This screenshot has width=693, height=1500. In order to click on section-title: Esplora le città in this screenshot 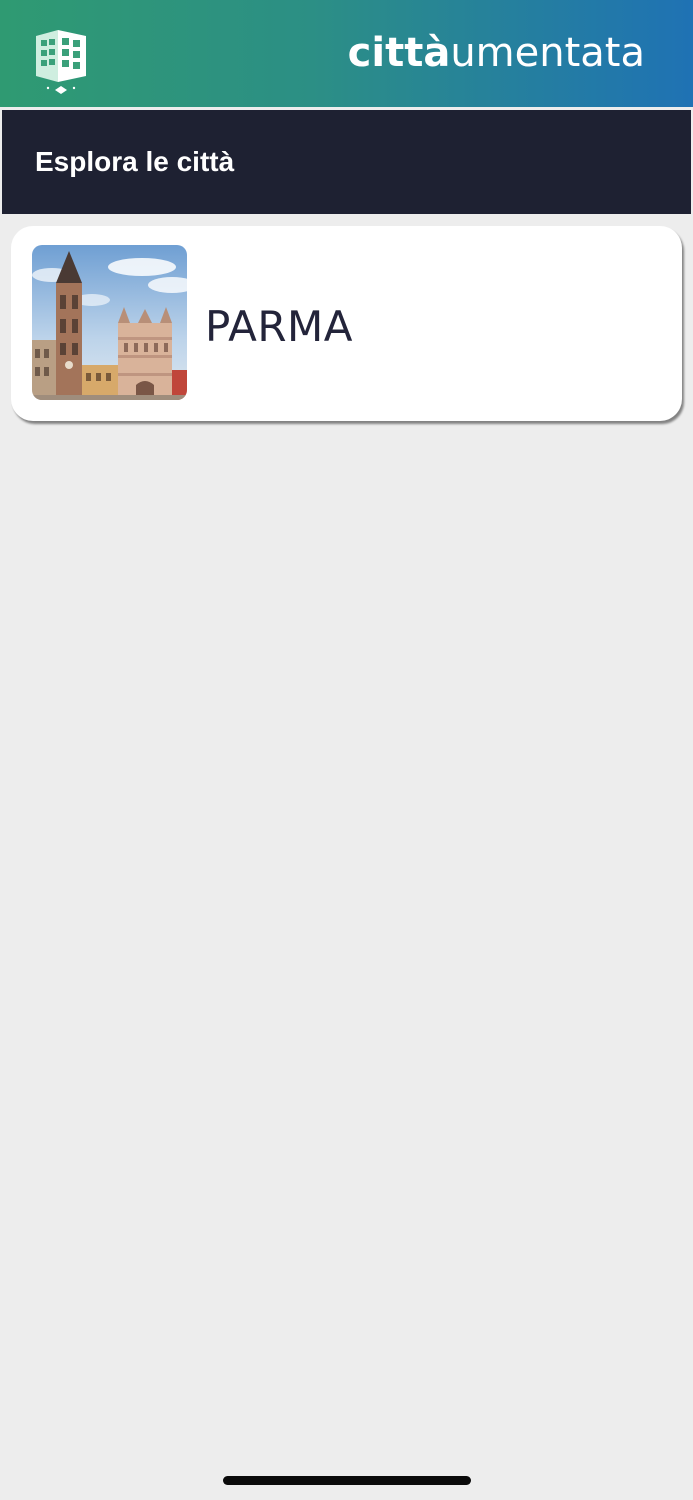, I will do `click(135, 161)`.